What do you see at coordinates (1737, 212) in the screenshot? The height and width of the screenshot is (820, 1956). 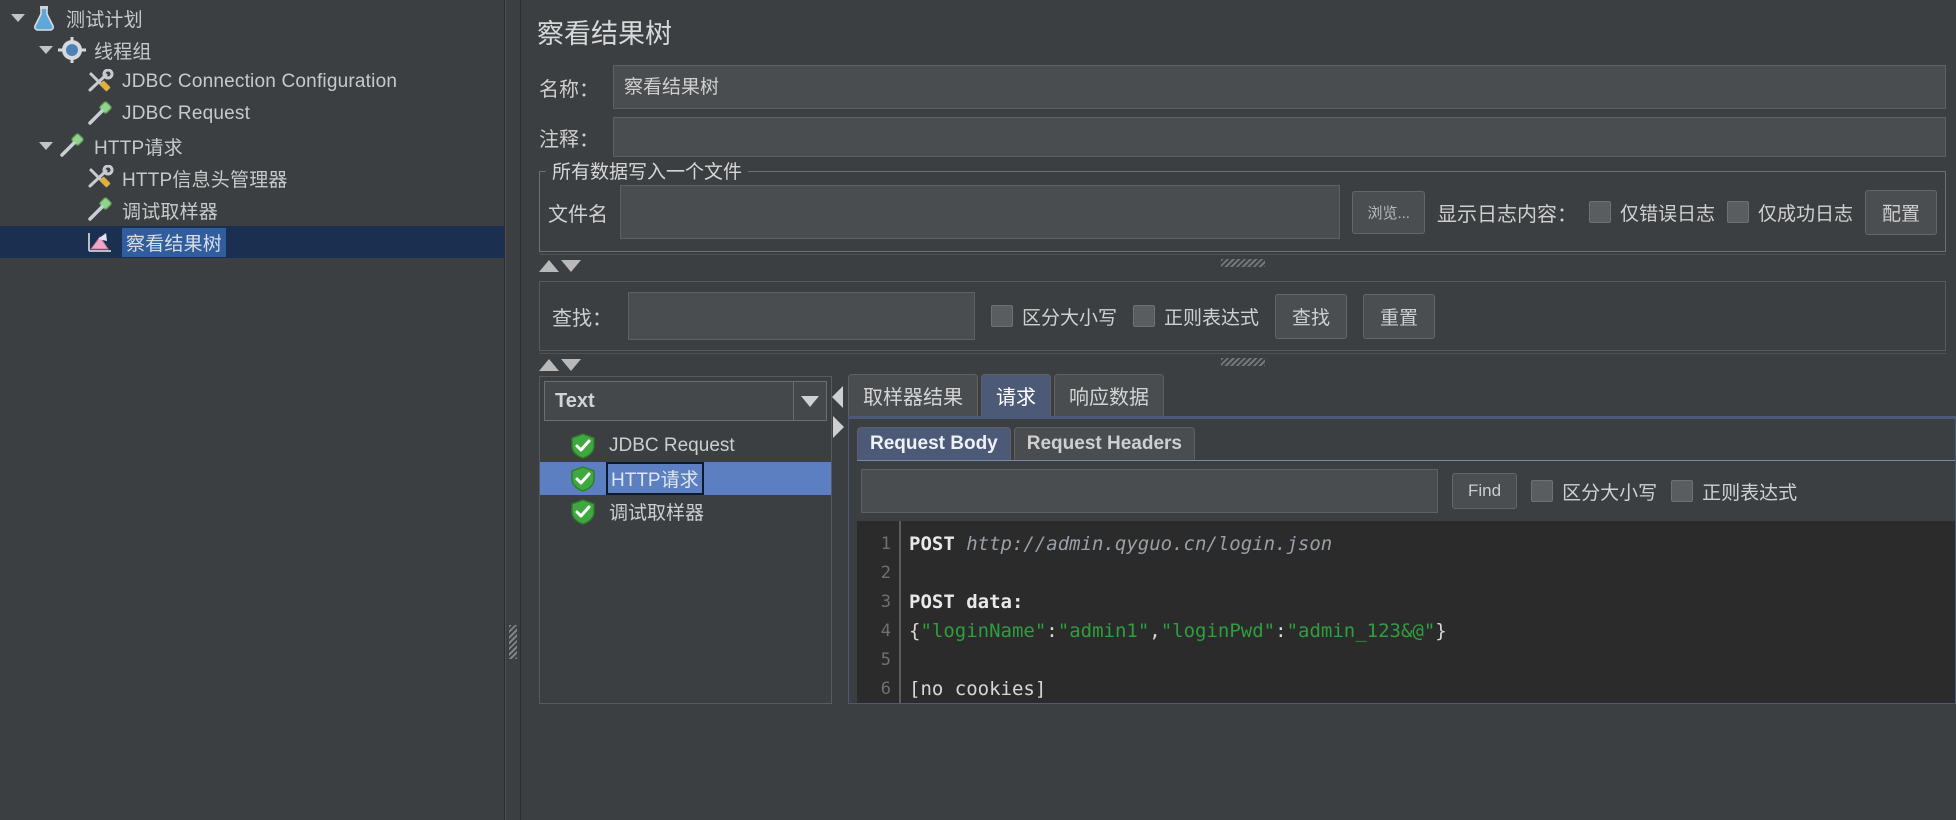 I see `success-only-checkbox` at bounding box center [1737, 212].